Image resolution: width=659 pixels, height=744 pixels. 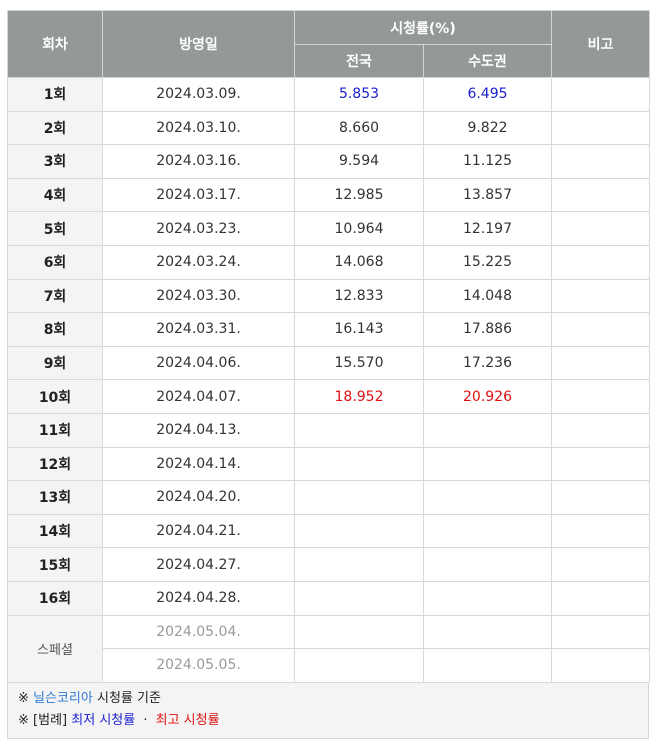 I want to click on air-date-cell: 2024.04.20., so click(x=198, y=497).